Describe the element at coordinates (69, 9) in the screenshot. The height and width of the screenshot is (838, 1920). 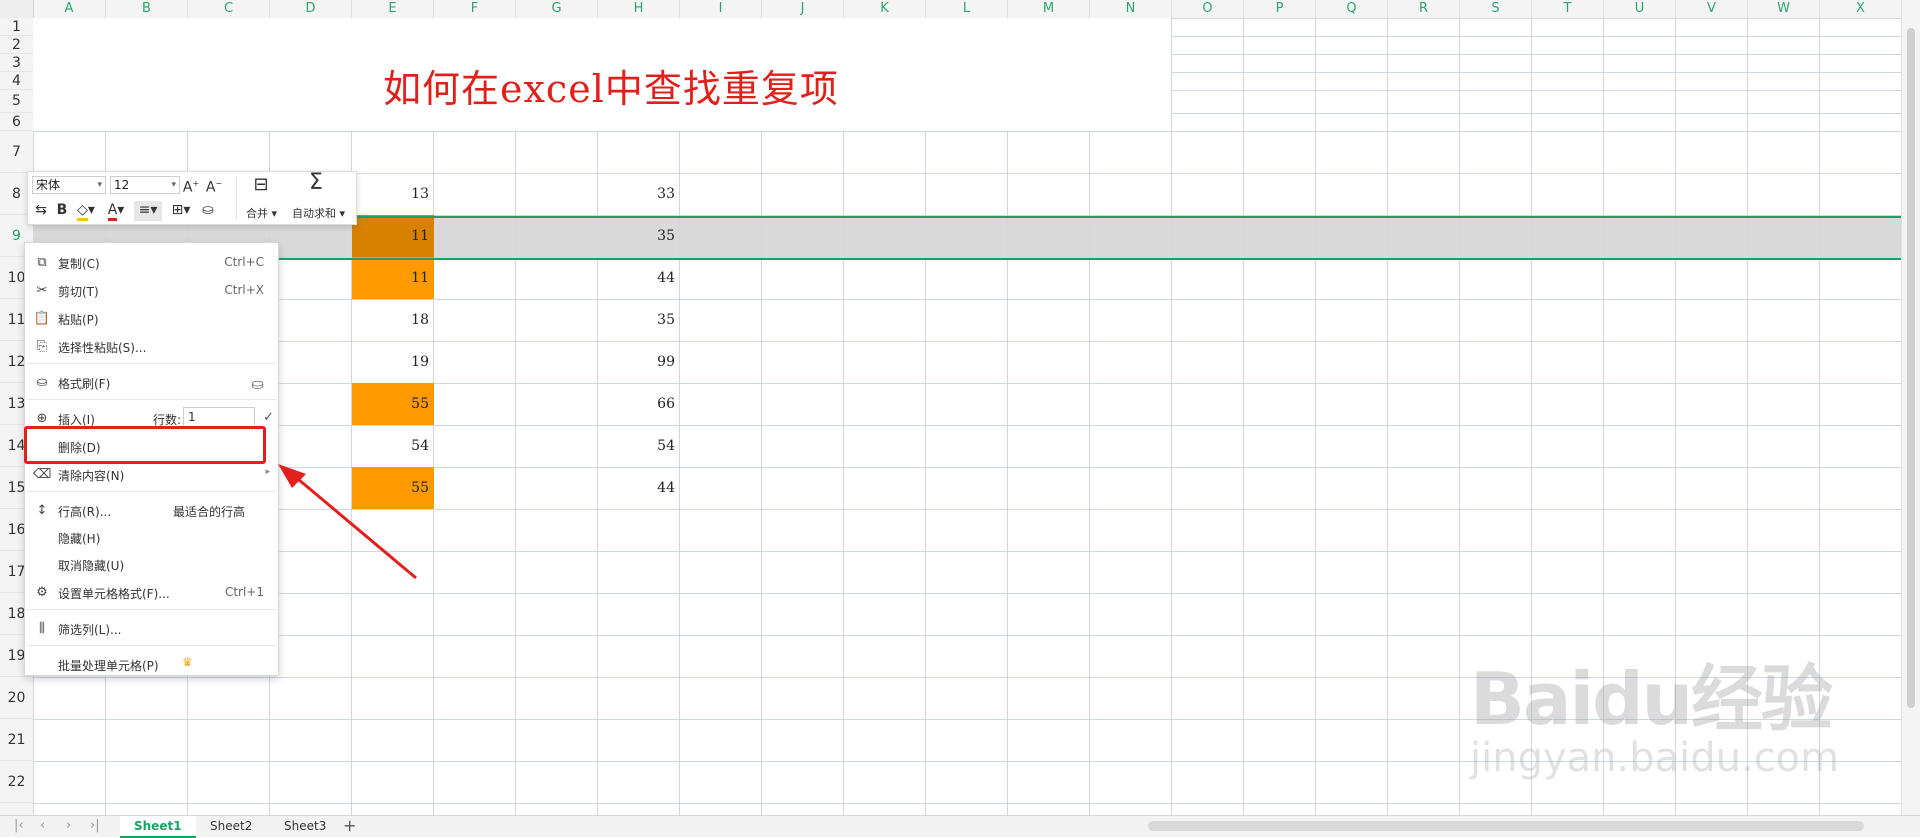
I see `column-header-a: A` at that location.